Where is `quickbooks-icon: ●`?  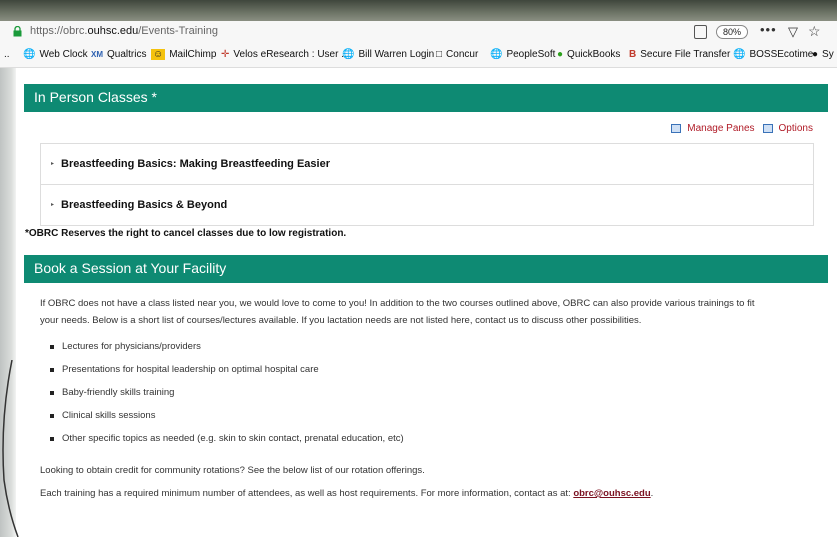 quickbooks-icon: ● is located at coordinates (560, 54).